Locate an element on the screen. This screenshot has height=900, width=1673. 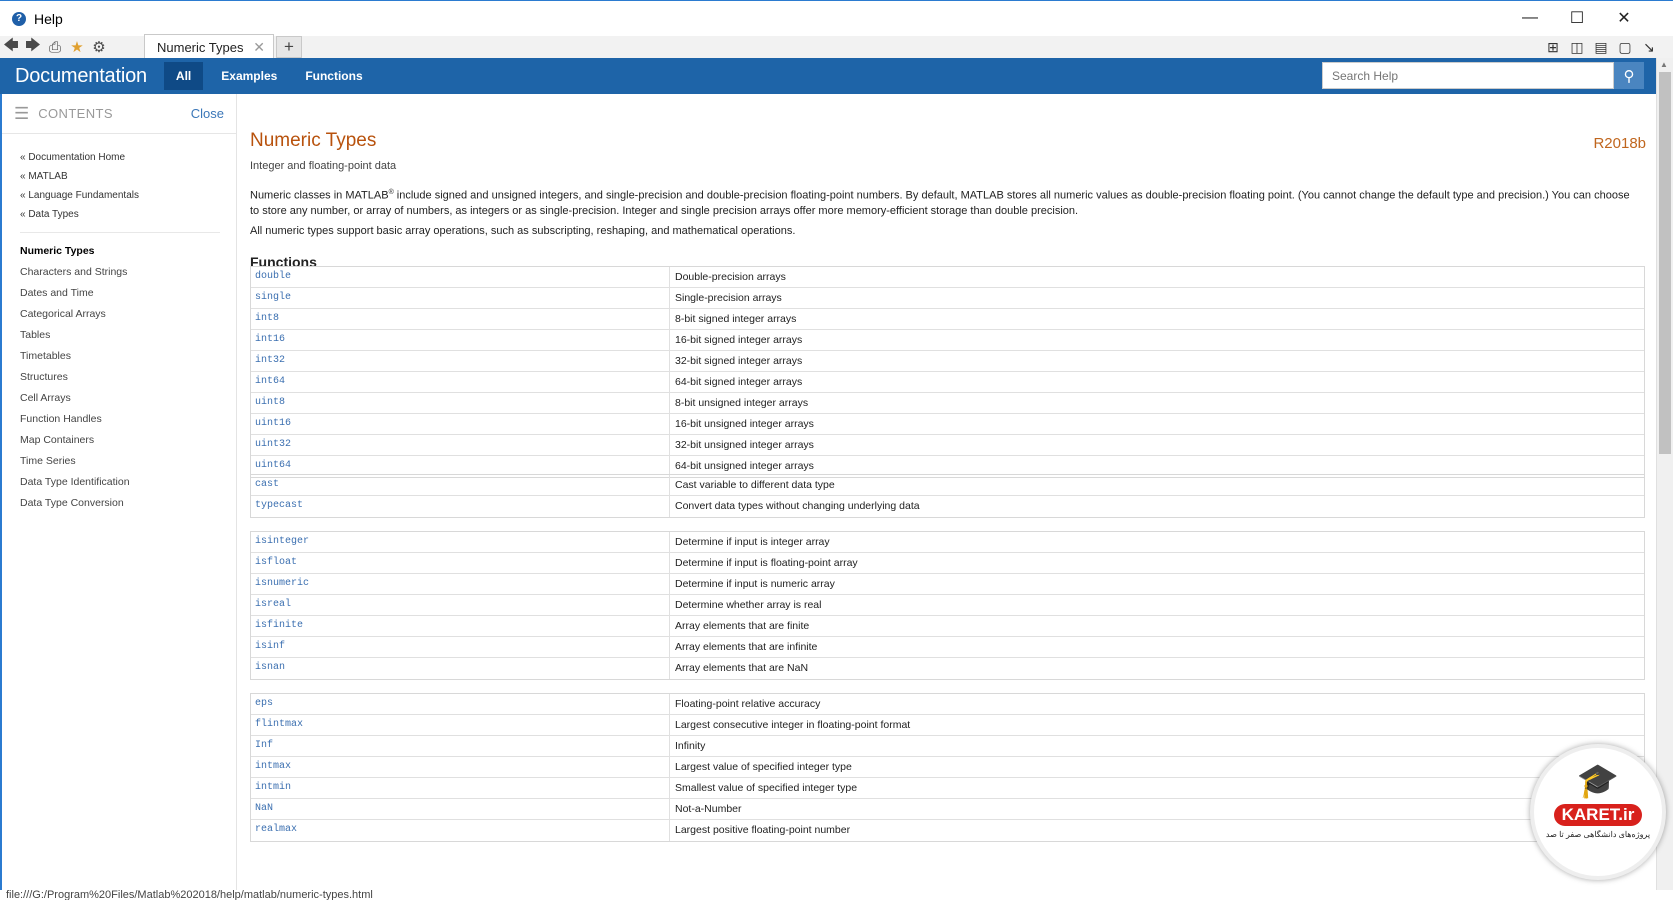
function-link: eps is located at coordinates (460, 704).